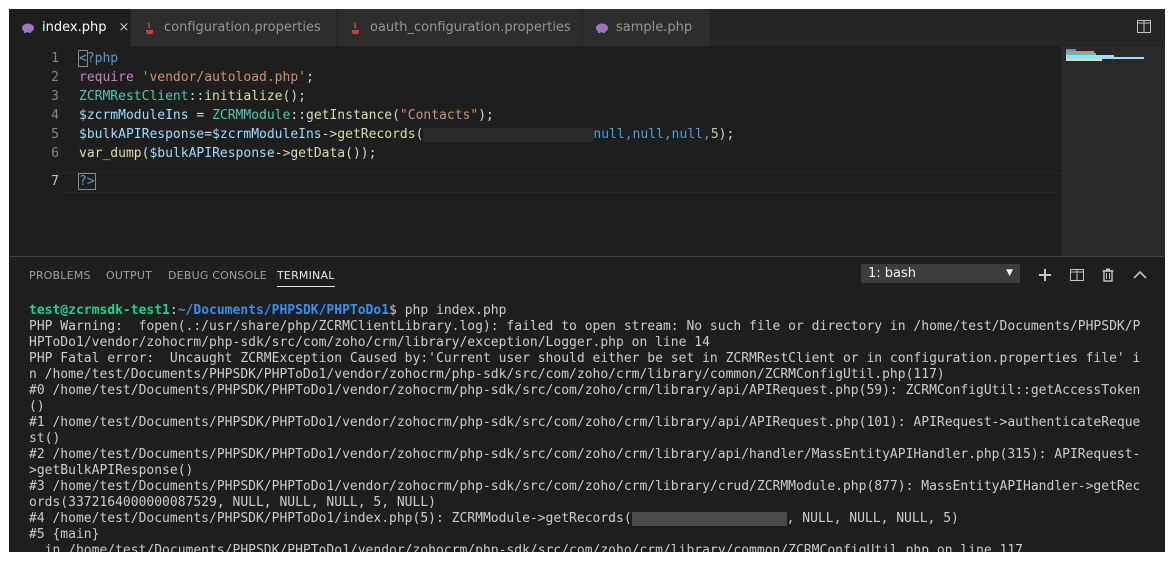 Image resolution: width=1174 pixels, height=561 pixels. What do you see at coordinates (1144, 26) in the screenshot?
I see `split-editor-icon` at bounding box center [1144, 26].